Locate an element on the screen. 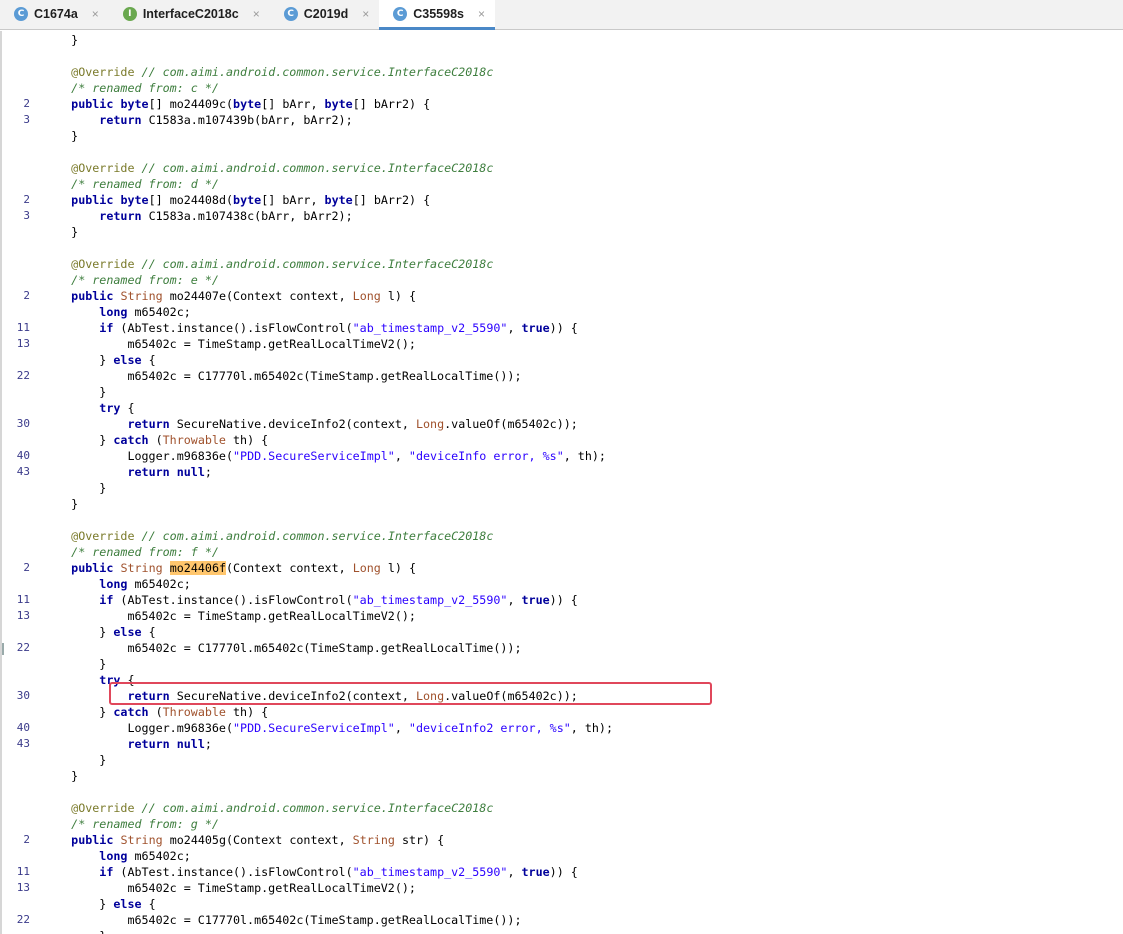 The width and height of the screenshot is (1123, 934). code-token: /* renamed from: c */ is located at coordinates (145, 88).